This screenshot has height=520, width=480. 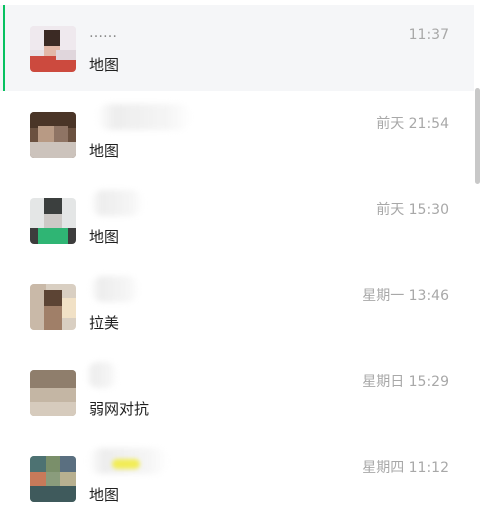 What do you see at coordinates (405, 296) in the screenshot?
I see `chat-time: 星期一 13:46` at bounding box center [405, 296].